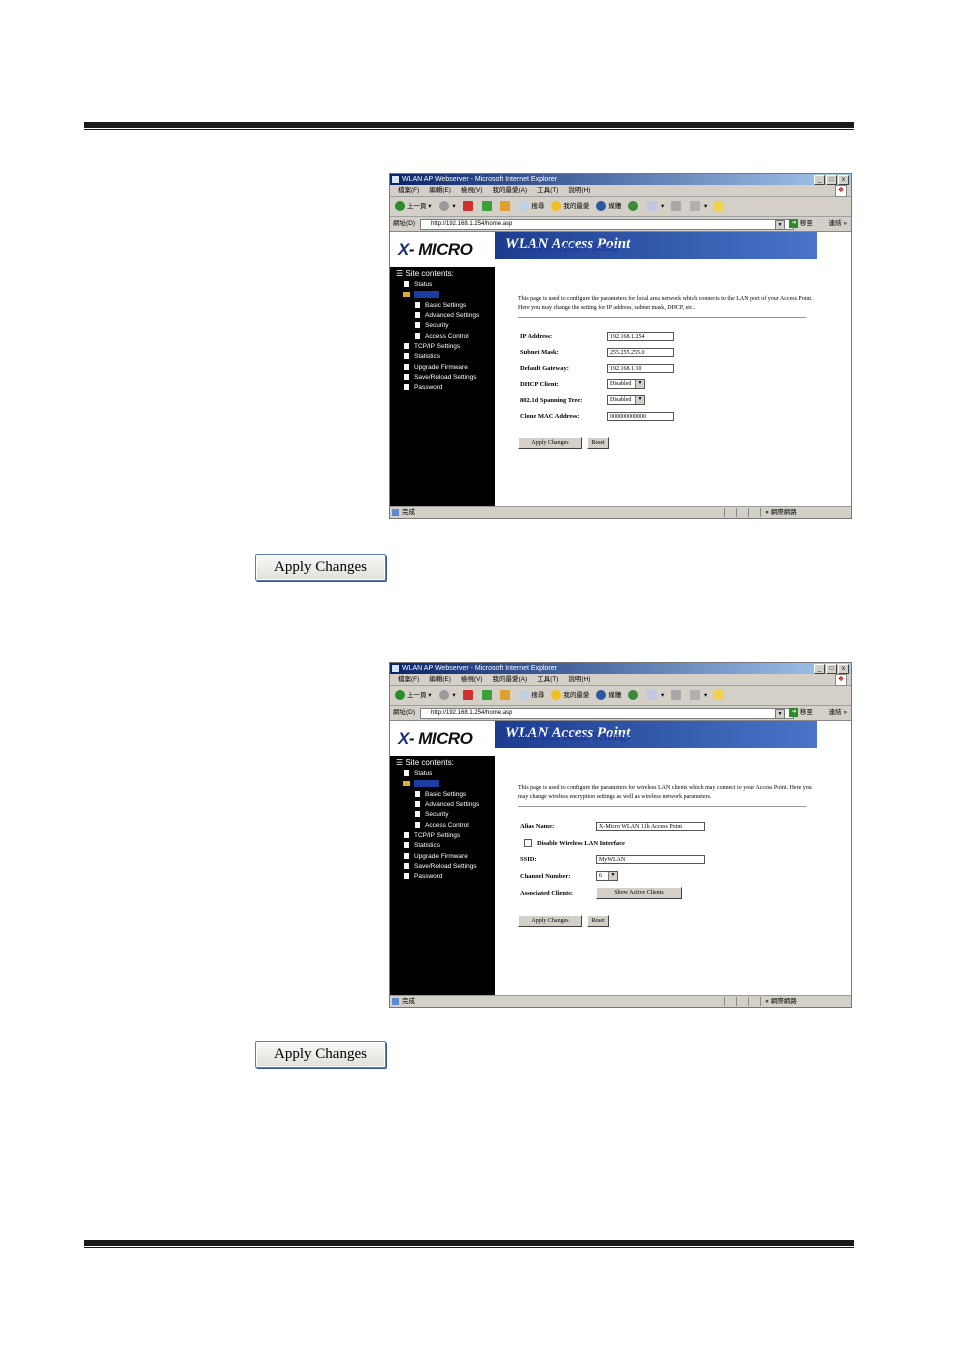  Describe the element at coordinates (640, 416) in the screenshot. I see `clone-mac-input: 000000000000` at that location.